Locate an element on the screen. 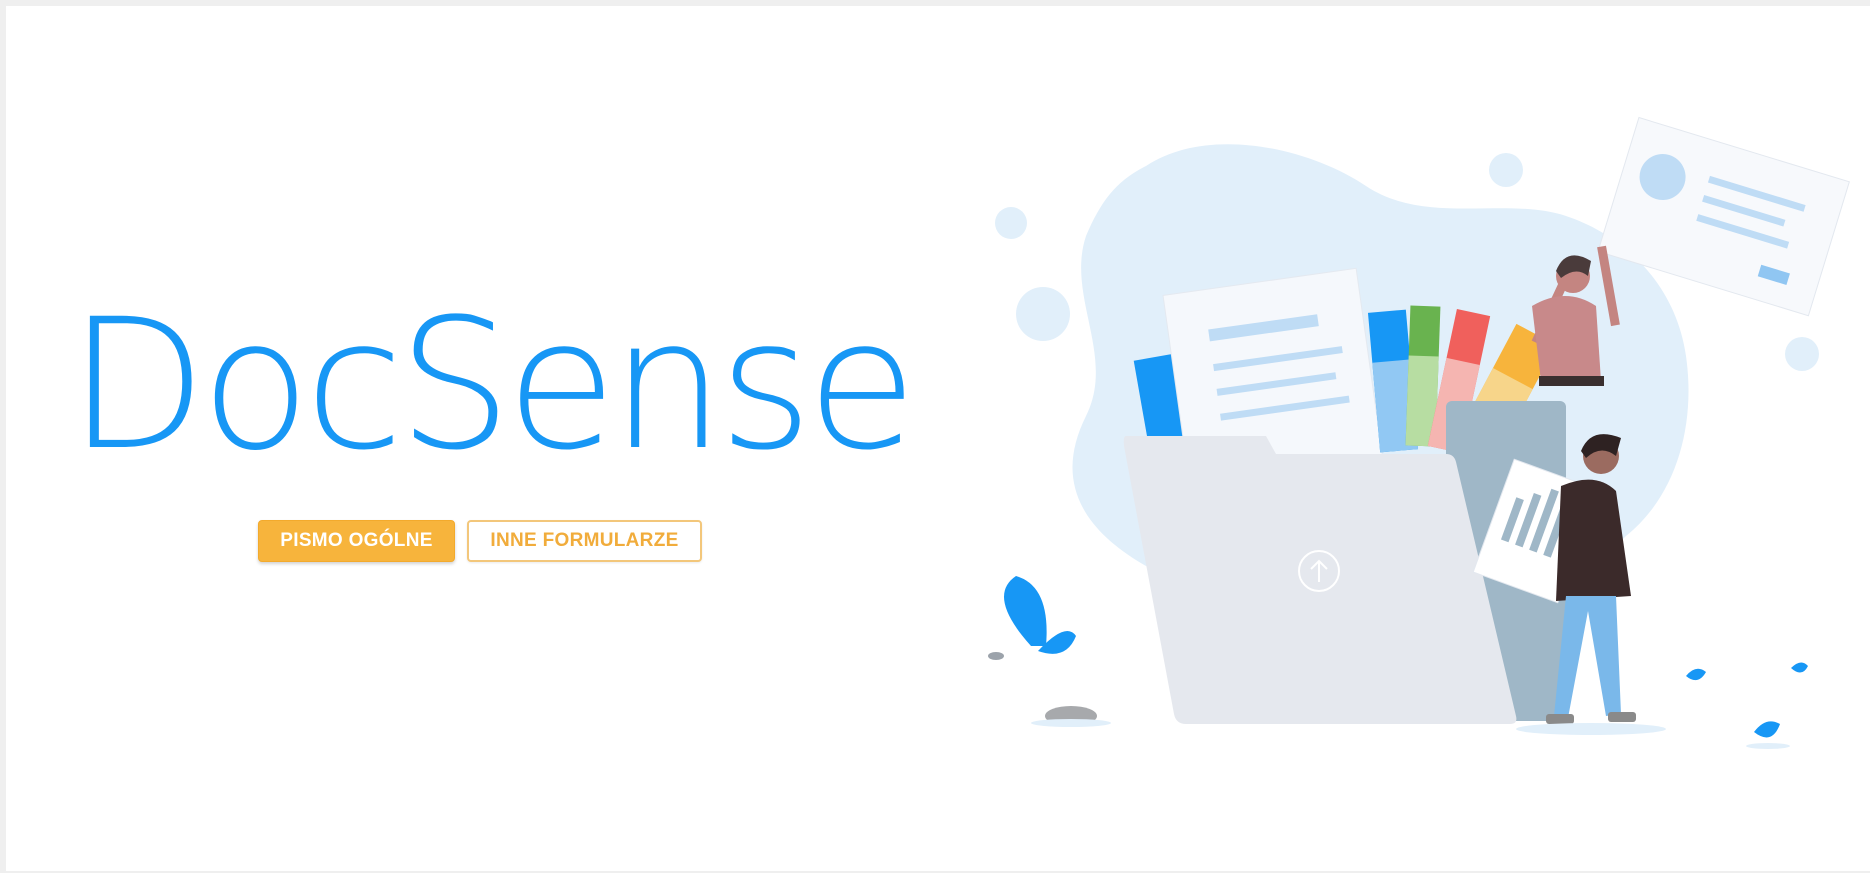  brand-title: DocSense is located at coordinates (492, 385).